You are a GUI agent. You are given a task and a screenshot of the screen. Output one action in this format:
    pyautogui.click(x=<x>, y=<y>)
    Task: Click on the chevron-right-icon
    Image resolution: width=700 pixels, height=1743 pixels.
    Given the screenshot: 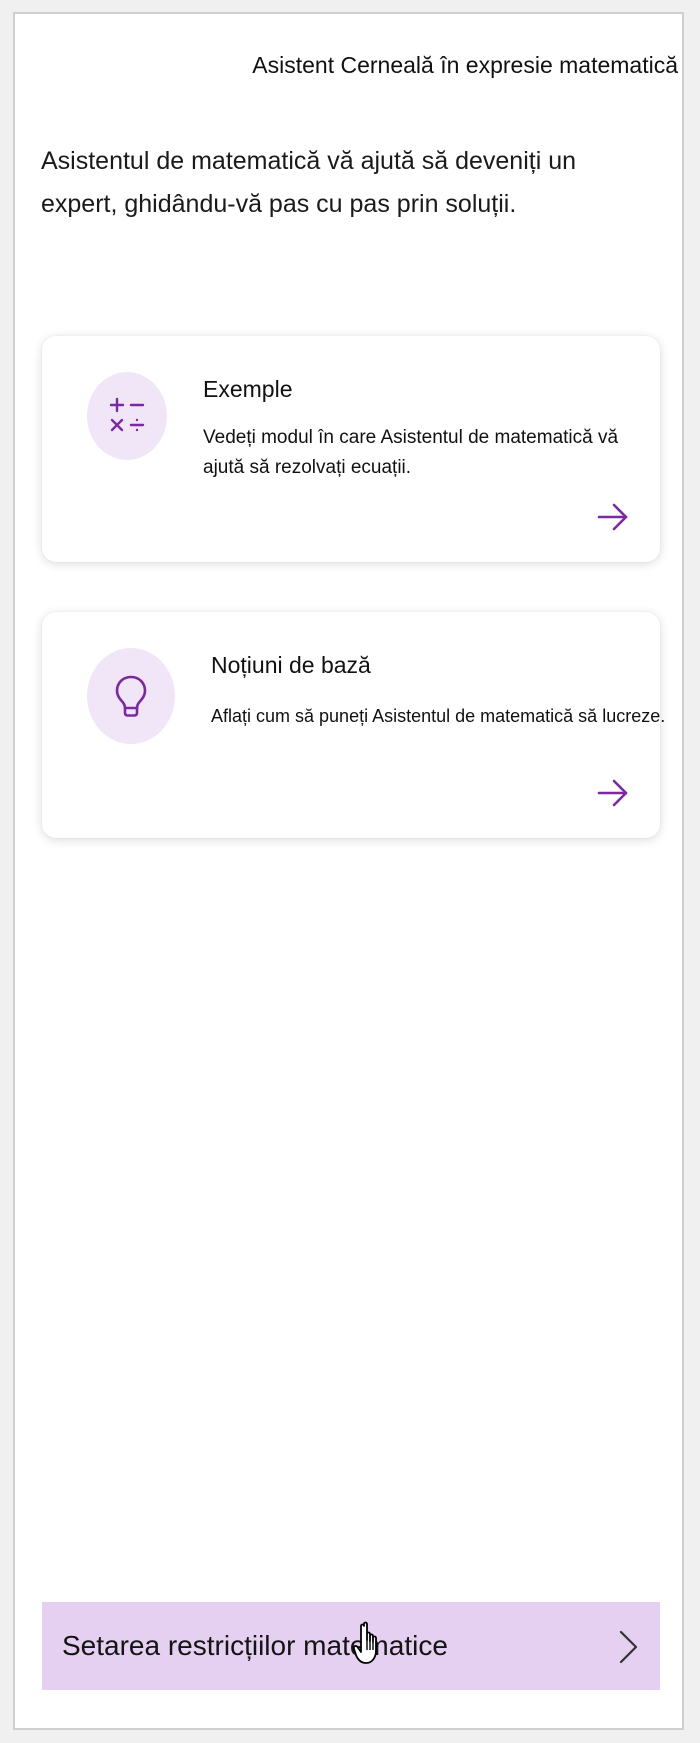 What is the action you would take?
    pyautogui.click(x=628, y=1647)
    